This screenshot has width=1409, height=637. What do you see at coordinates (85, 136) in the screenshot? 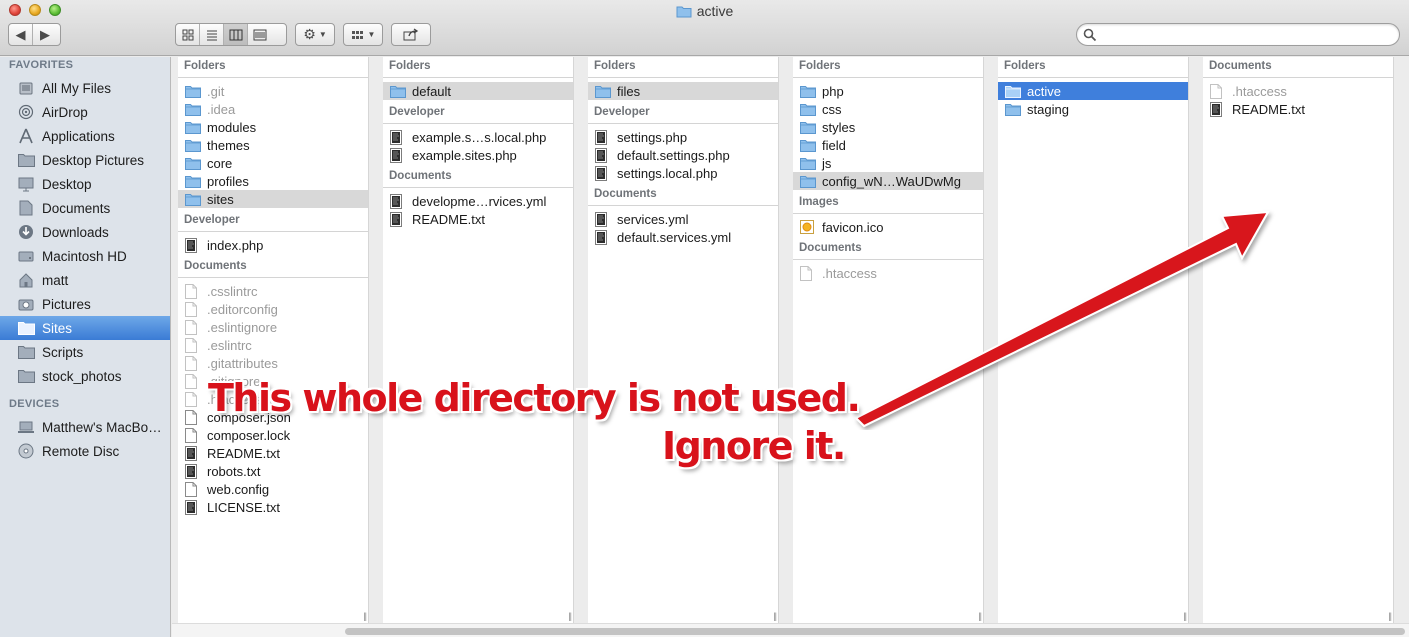
I see `sidebar-item-applications: Applications` at bounding box center [85, 136].